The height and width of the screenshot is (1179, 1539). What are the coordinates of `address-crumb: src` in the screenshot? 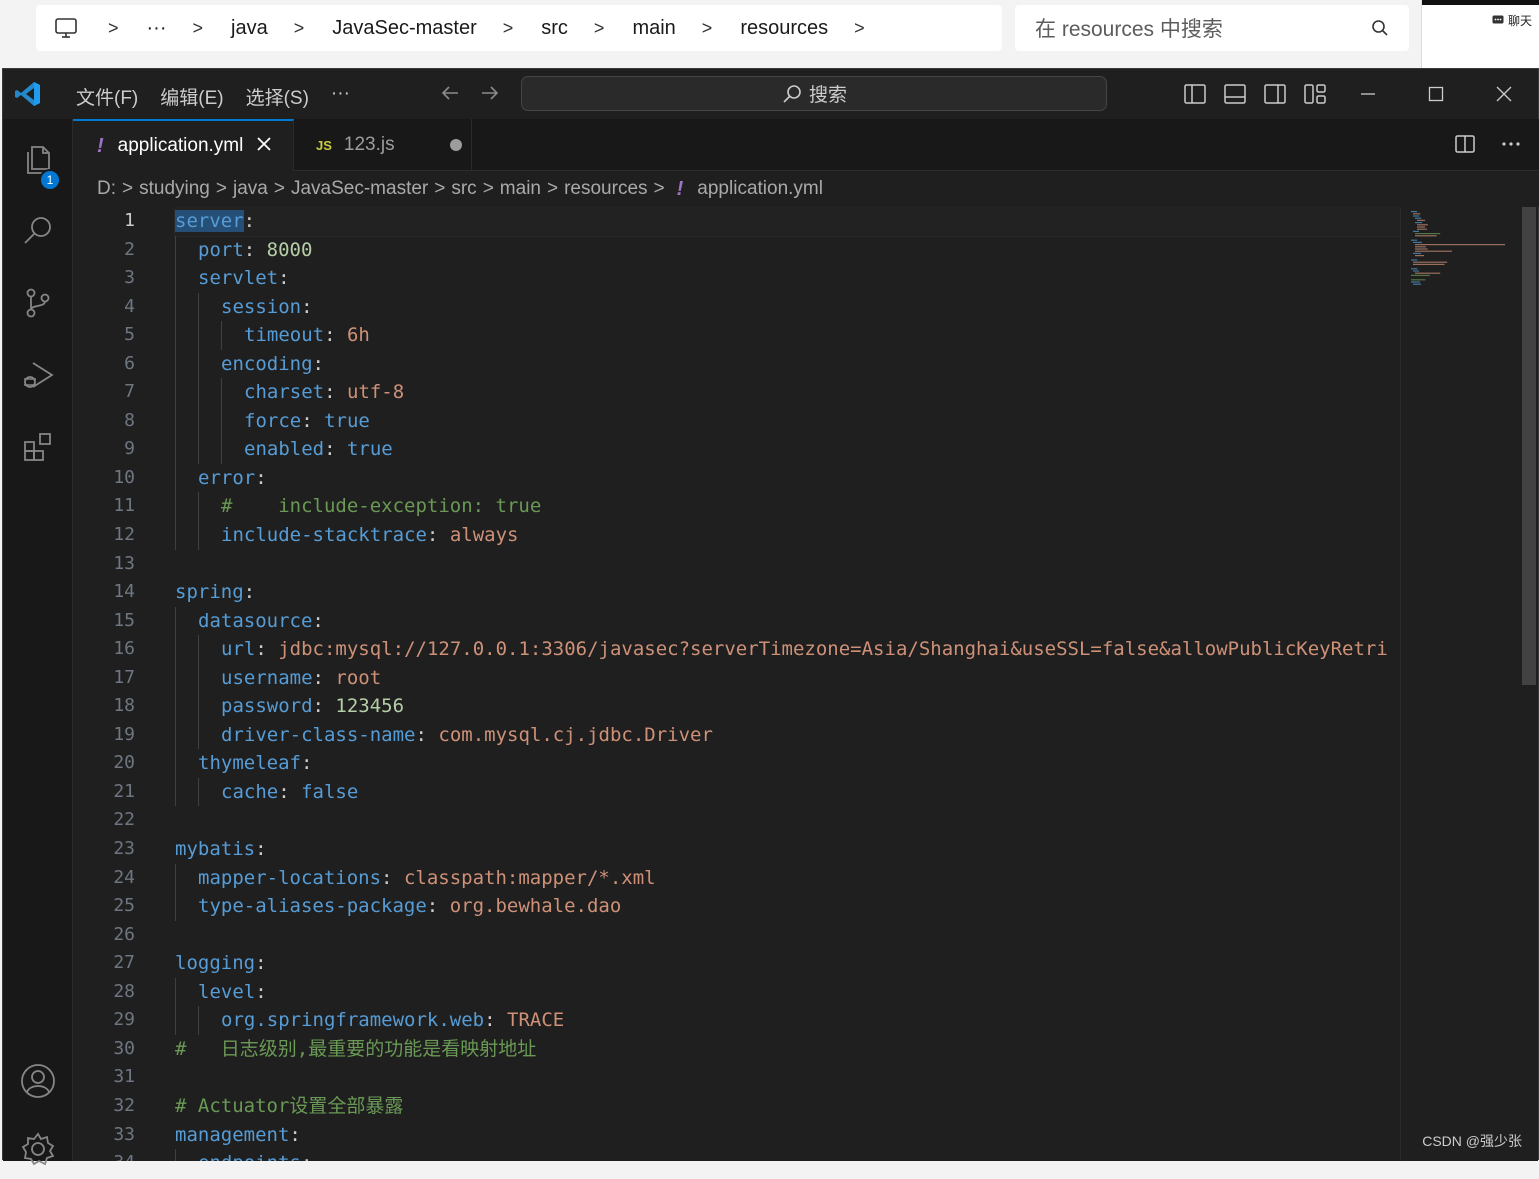 It's located at (554, 28).